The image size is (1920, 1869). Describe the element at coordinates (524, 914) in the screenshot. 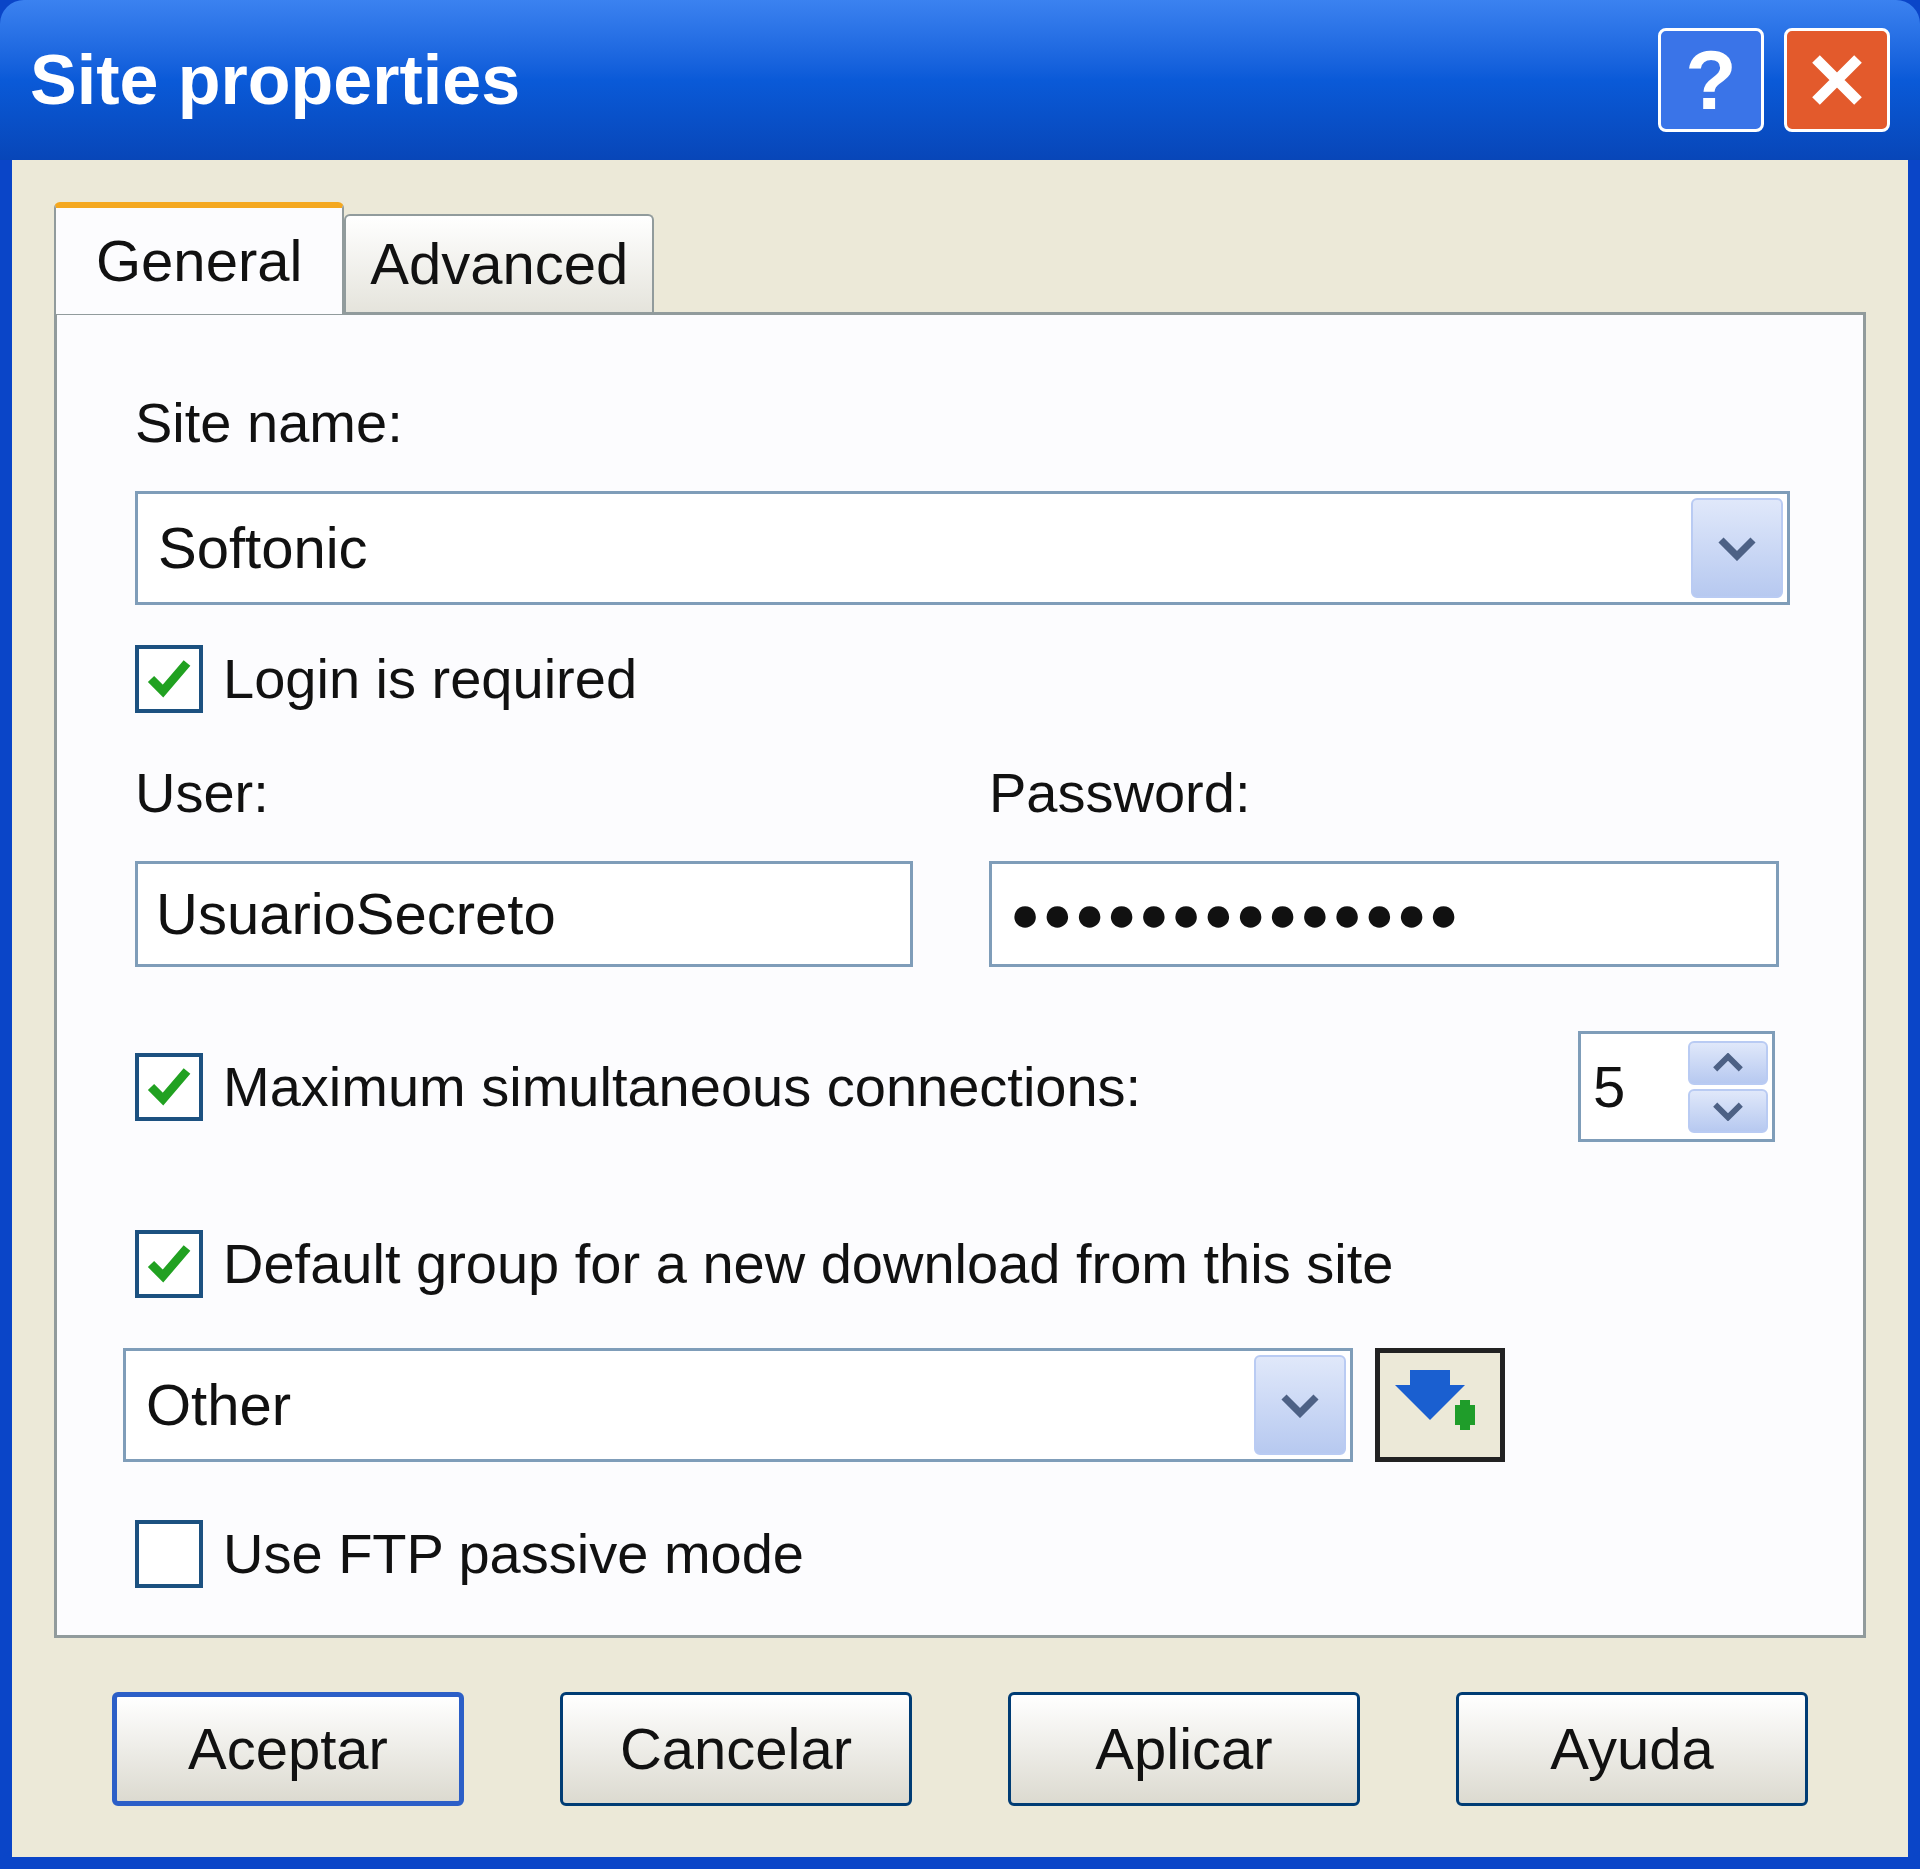

I see `user-field: UsuarioSecreto` at that location.